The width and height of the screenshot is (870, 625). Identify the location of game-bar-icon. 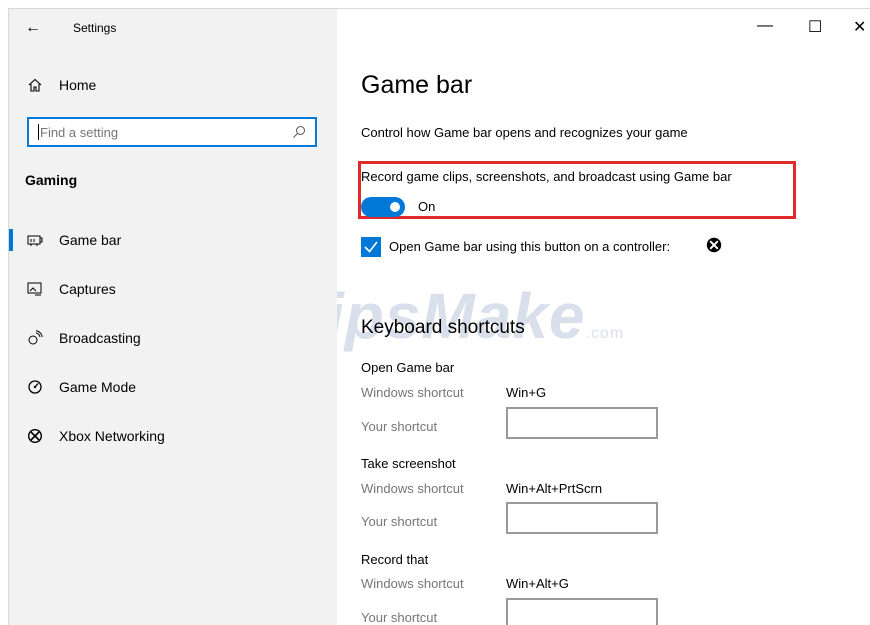
(35, 240).